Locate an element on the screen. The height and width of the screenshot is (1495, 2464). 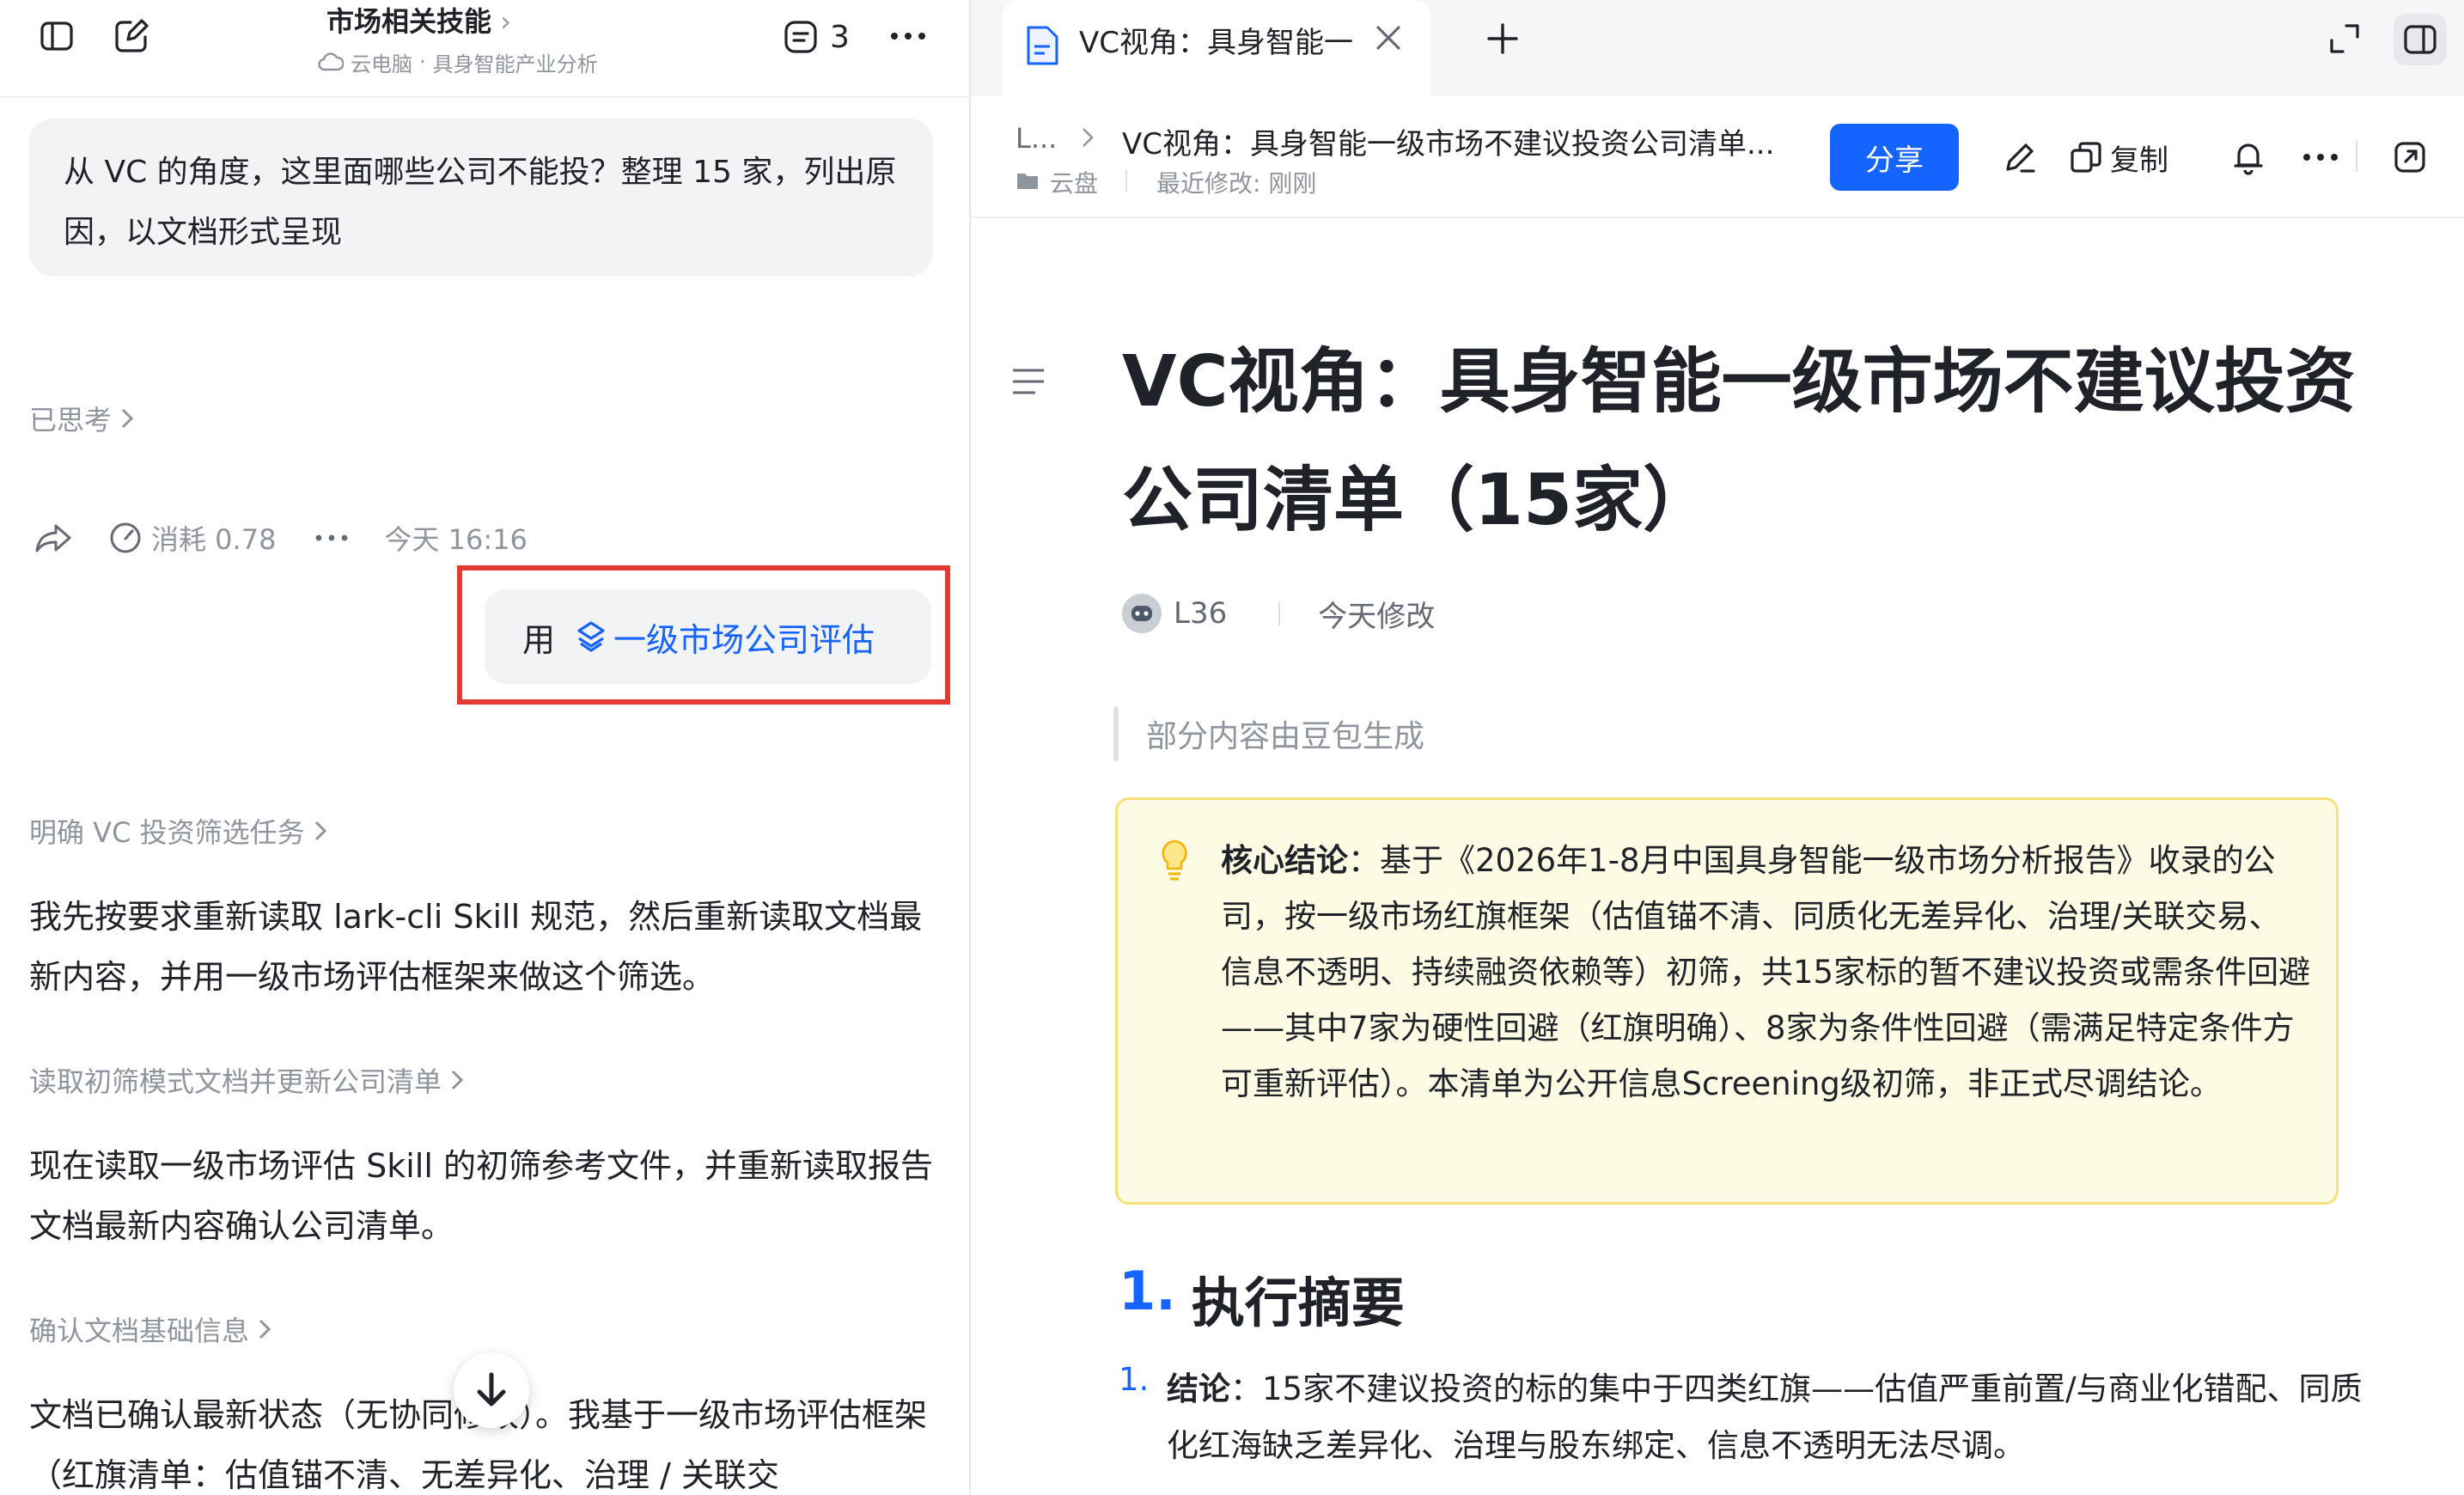
step-toggle-3: 确认文档基础信息 is located at coordinates (150, 1329).